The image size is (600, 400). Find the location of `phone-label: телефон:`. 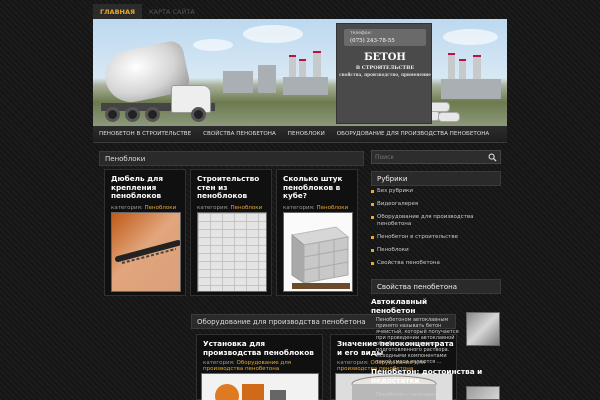

phone-label: телефон: is located at coordinates (361, 33).